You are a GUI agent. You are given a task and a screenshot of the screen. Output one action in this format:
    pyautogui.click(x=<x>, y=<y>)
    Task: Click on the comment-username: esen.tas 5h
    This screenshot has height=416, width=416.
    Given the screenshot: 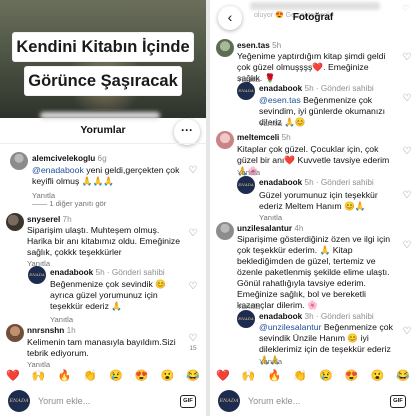 What is the action you would take?
    pyautogui.click(x=259, y=45)
    